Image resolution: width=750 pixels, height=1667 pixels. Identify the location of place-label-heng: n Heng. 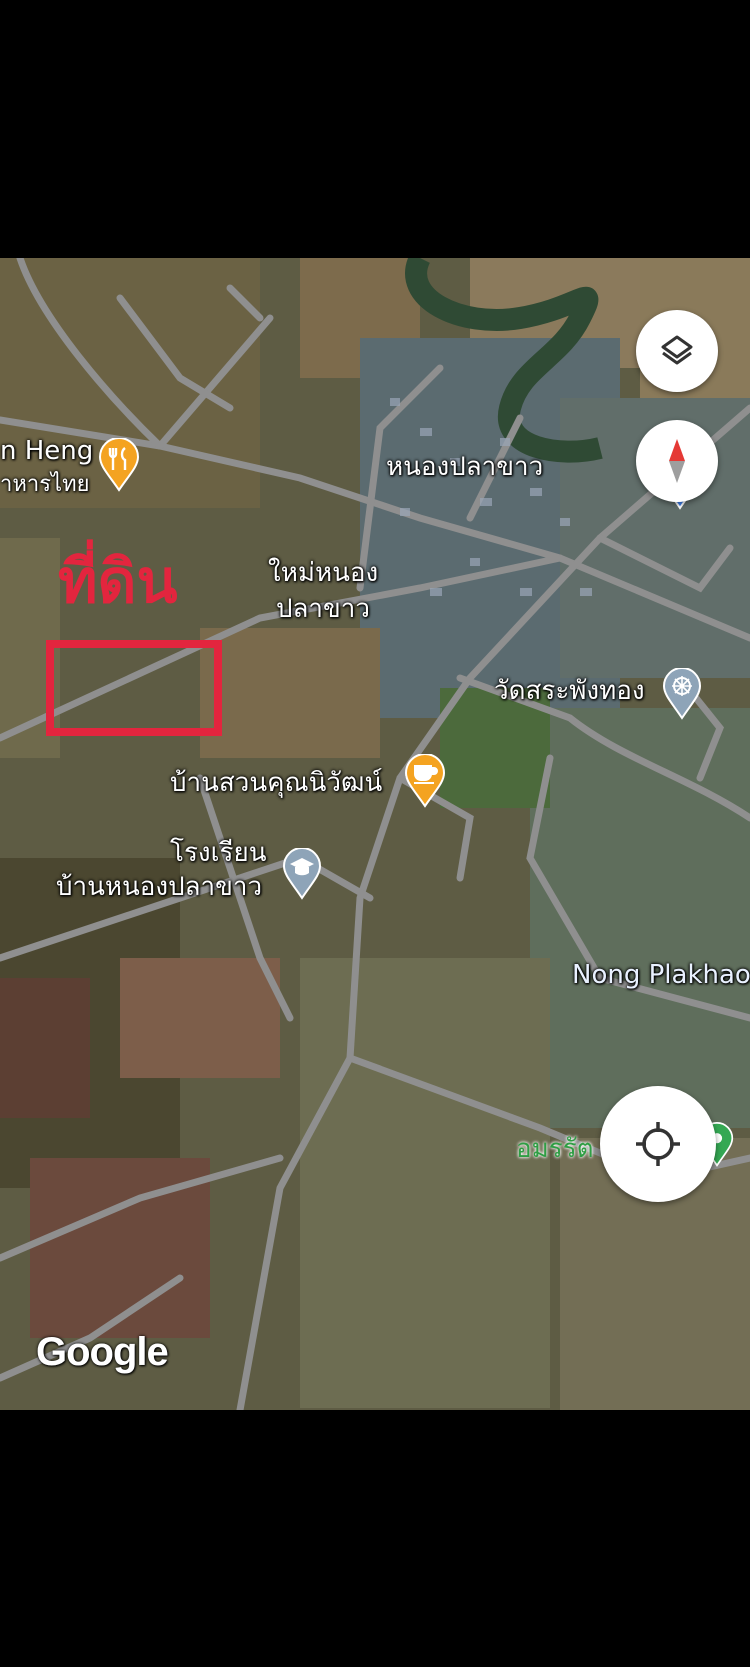
(46, 451).